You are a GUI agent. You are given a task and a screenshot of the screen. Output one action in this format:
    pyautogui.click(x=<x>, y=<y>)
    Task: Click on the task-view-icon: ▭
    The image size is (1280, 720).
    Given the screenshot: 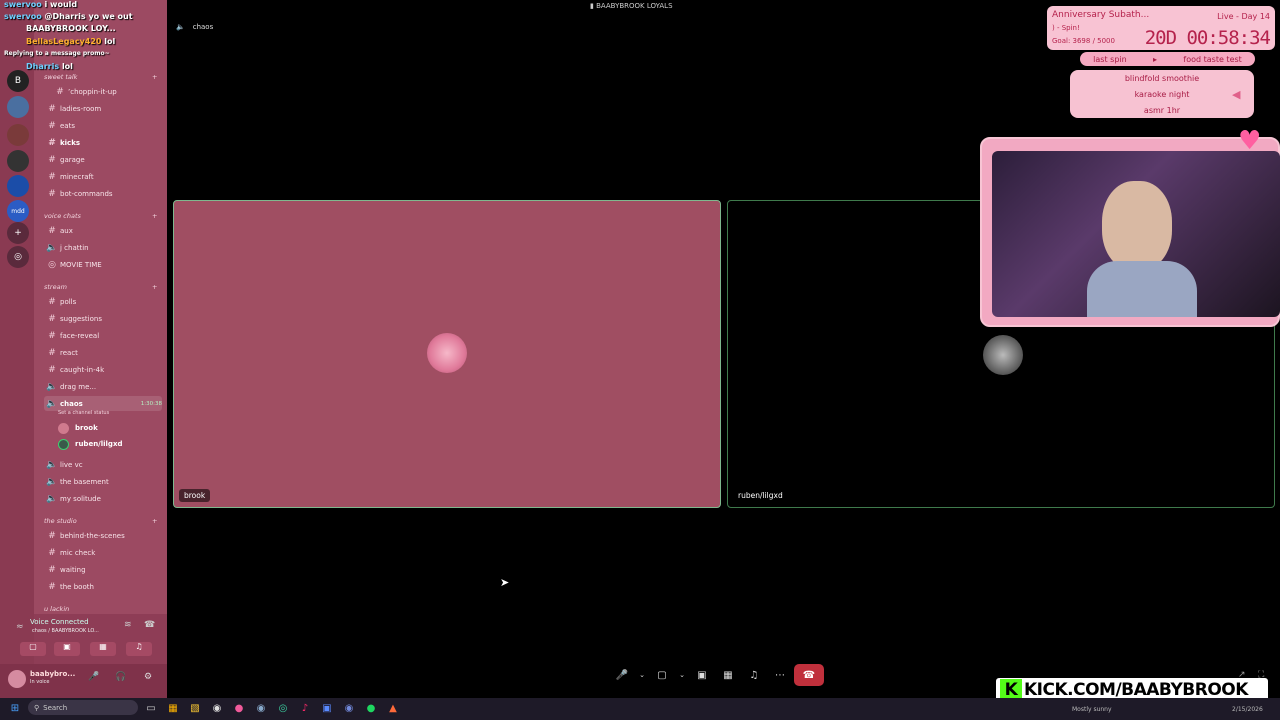 What is the action you would take?
    pyautogui.click(x=151, y=708)
    